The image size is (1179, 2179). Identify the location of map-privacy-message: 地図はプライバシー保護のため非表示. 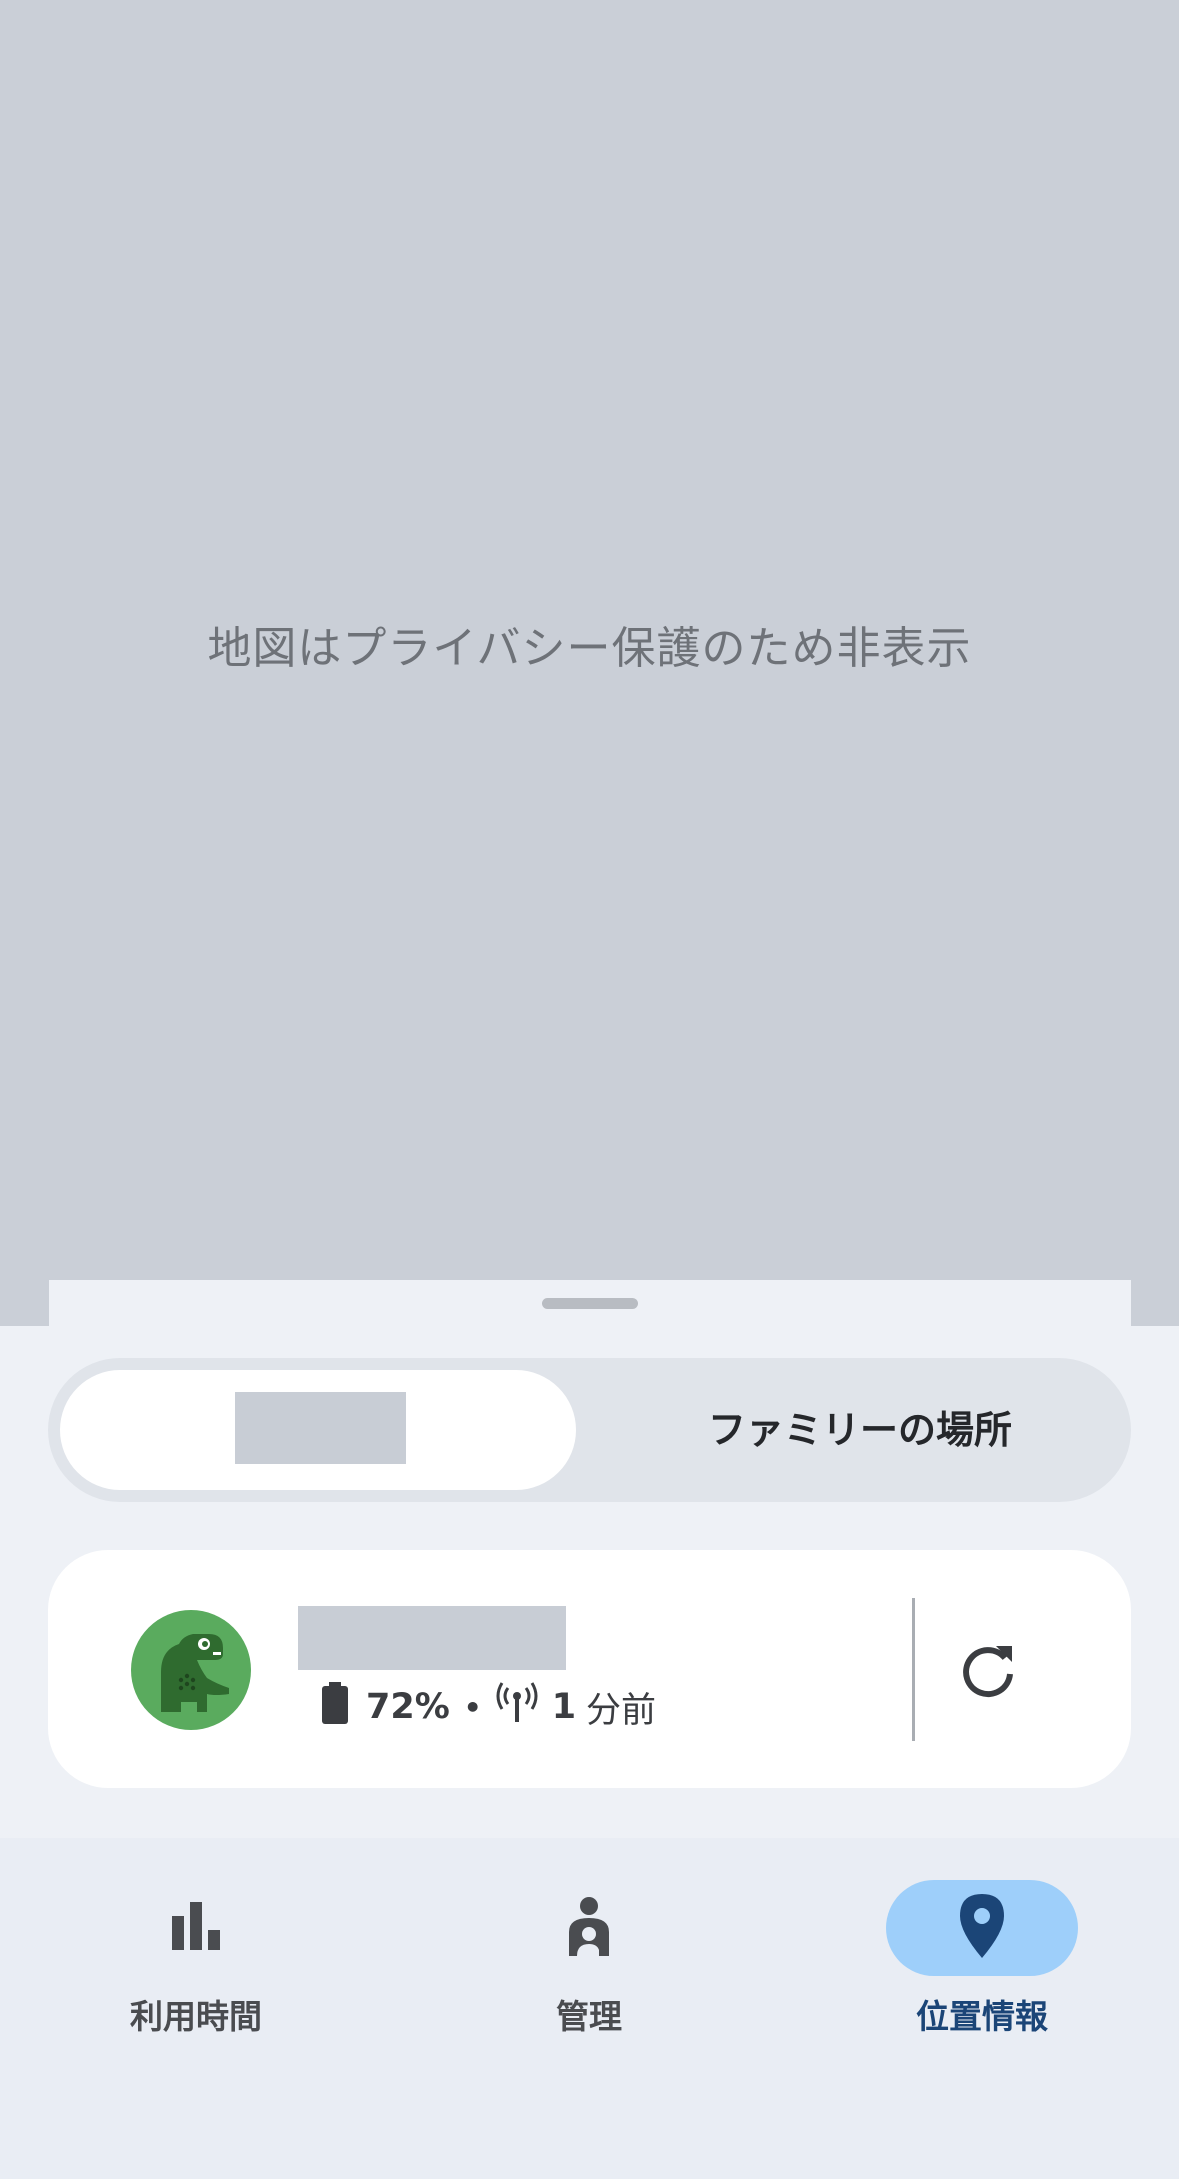
(589, 648).